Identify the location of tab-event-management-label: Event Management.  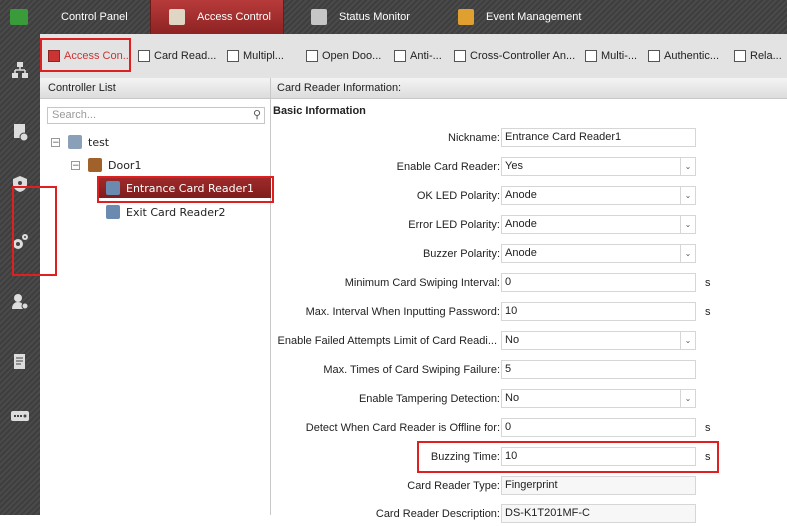
(534, 17).